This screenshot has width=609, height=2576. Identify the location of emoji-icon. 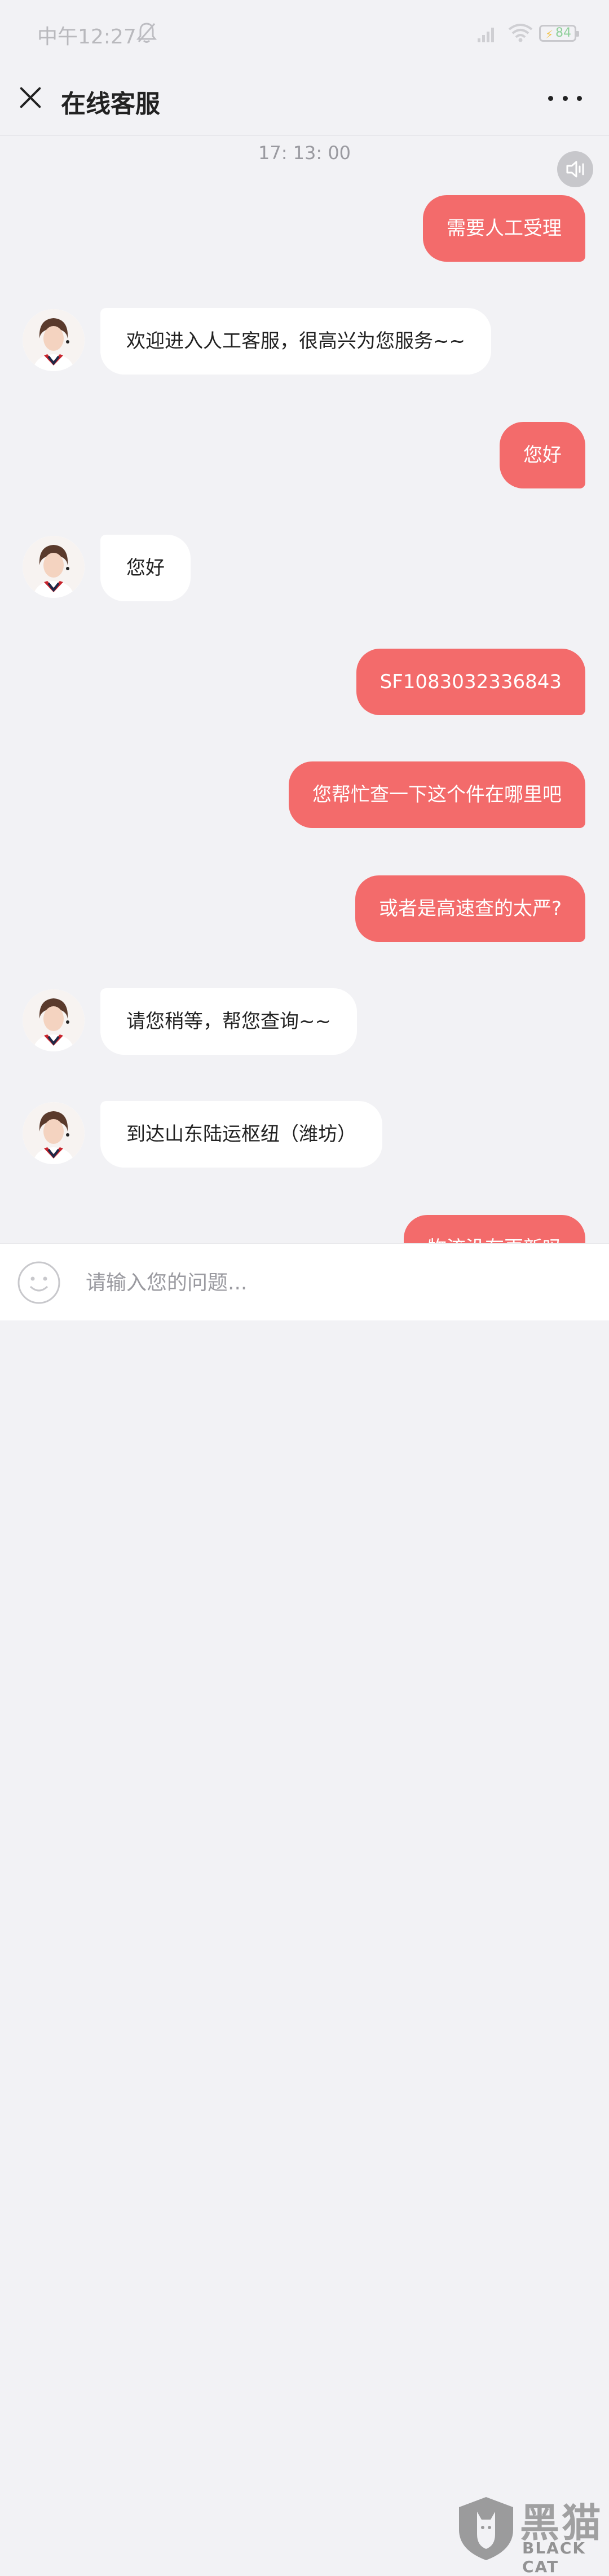
(39, 1283).